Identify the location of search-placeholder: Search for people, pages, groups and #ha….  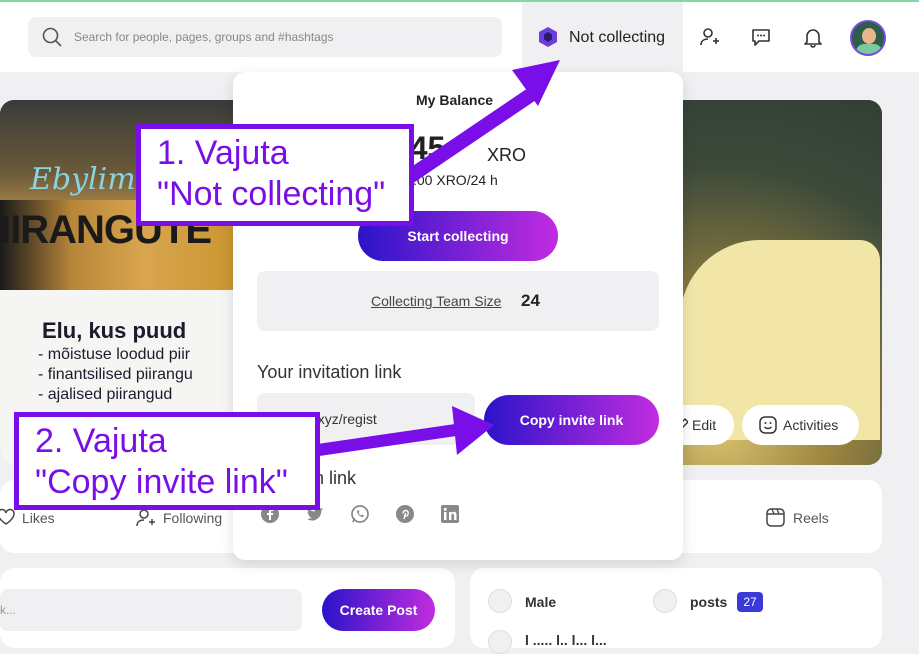
(204, 37).